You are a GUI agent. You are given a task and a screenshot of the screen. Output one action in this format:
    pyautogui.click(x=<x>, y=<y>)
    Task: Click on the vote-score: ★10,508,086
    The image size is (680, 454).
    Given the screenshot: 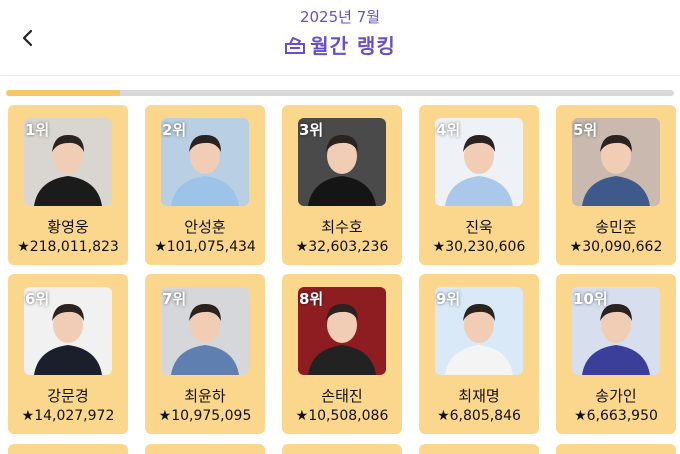 What is the action you would take?
    pyautogui.click(x=342, y=416)
    